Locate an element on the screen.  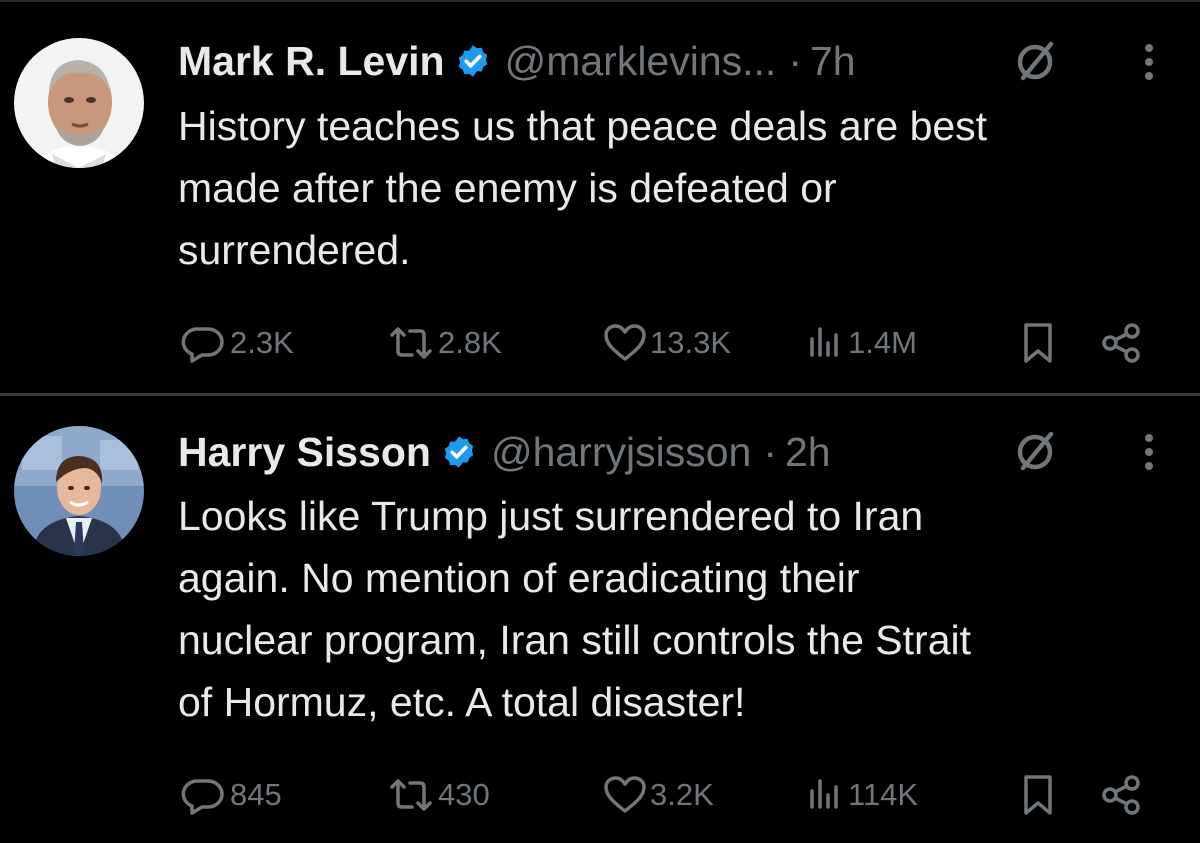
timestamp: 2h is located at coordinates (808, 452).